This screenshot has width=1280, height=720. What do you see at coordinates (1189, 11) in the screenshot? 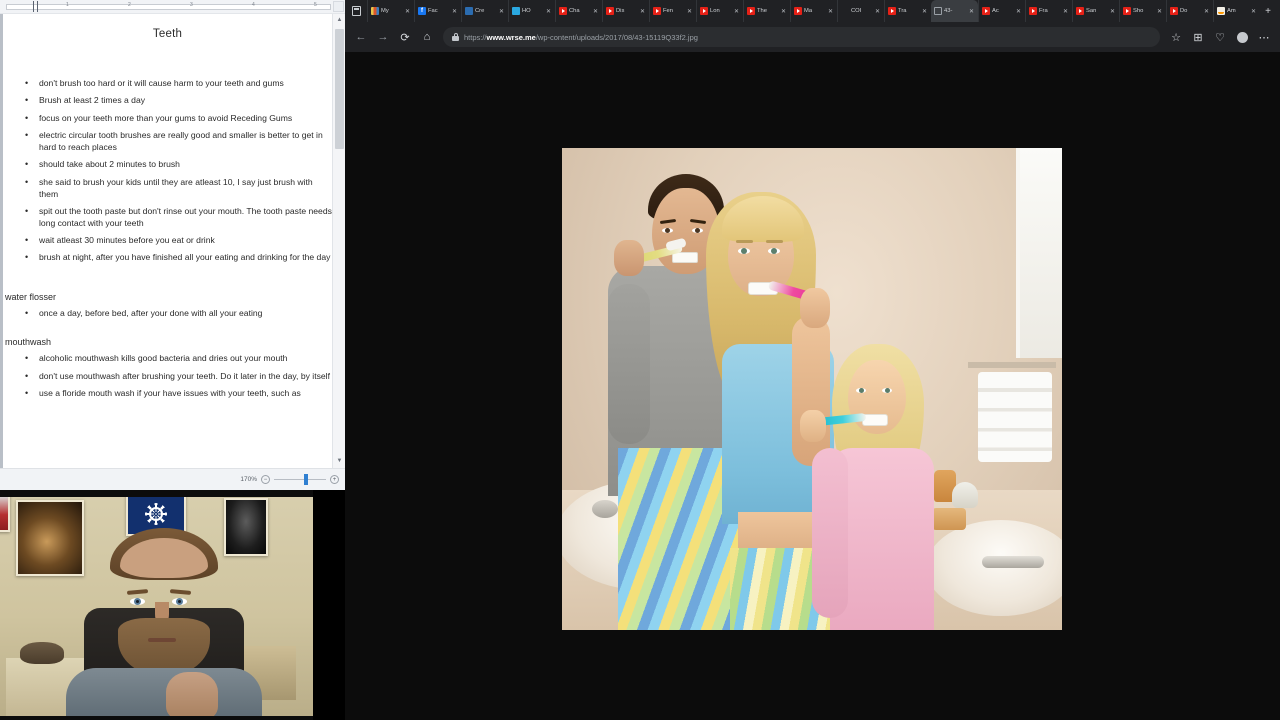
I see `browser-tab: Do ✕` at bounding box center [1189, 11].